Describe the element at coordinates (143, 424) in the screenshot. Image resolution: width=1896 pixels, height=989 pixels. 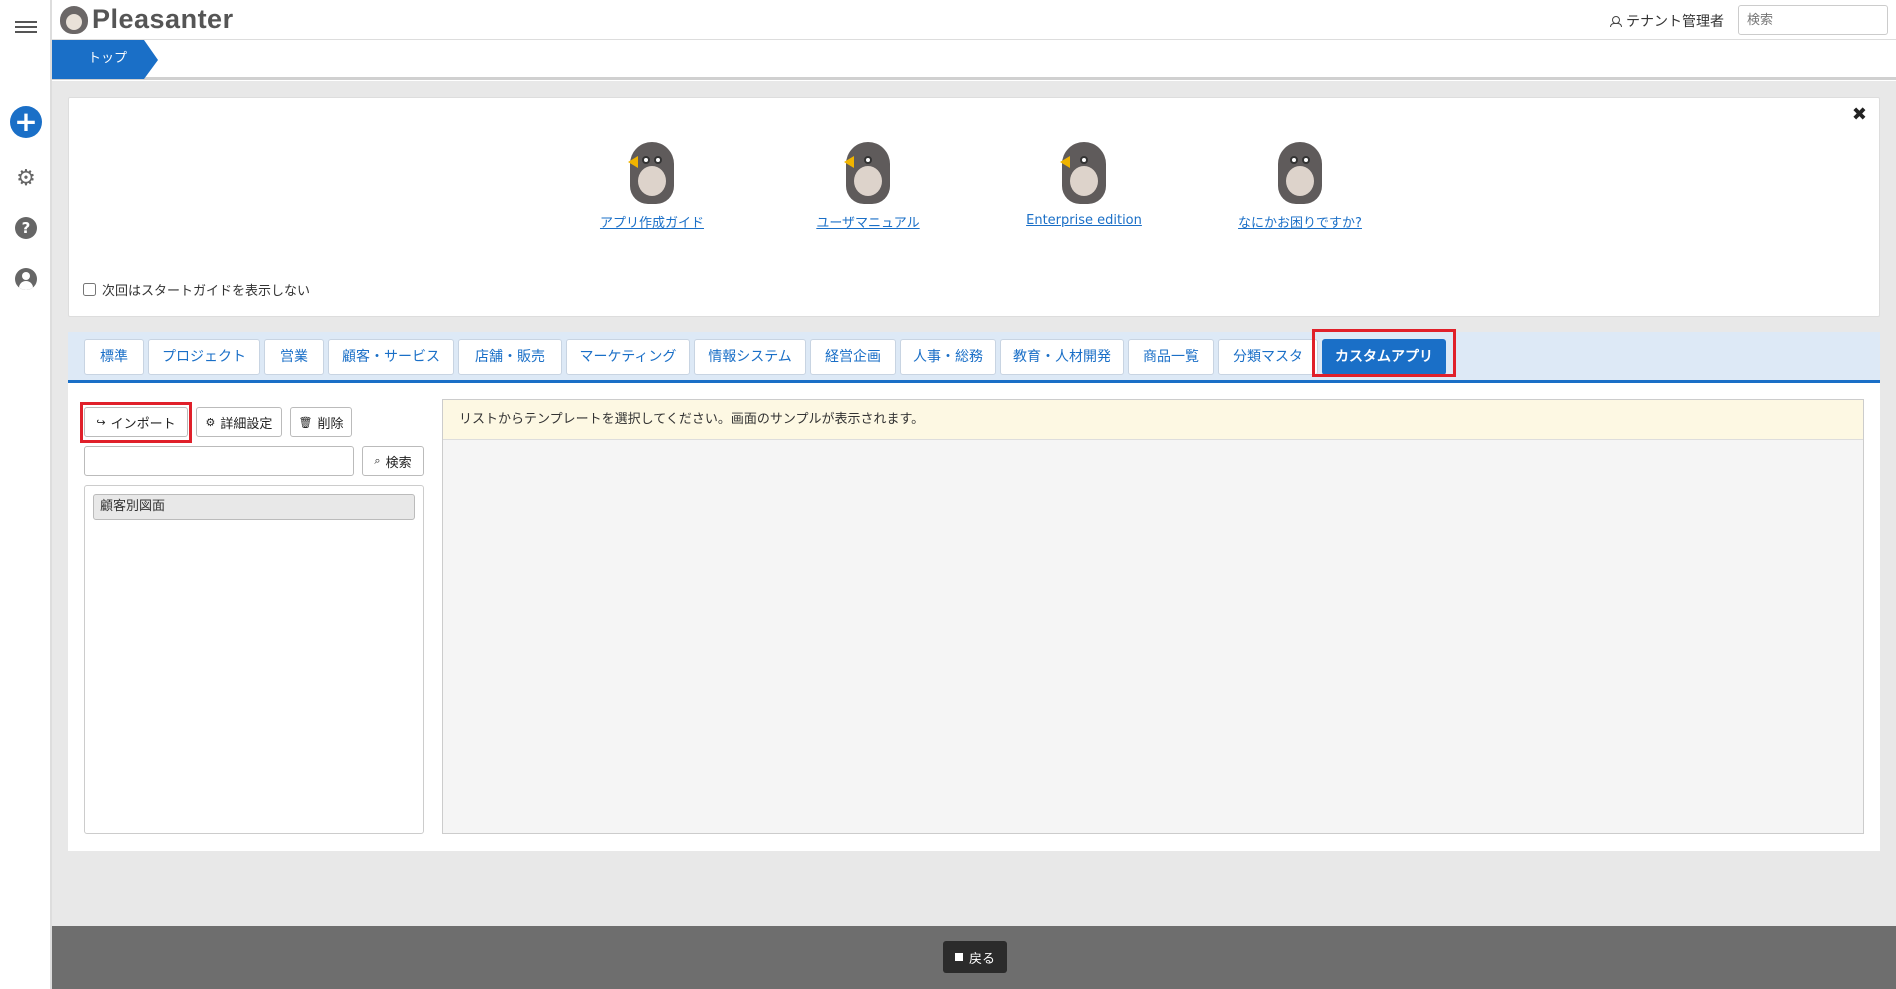
I see `import-label: インポート` at that location.